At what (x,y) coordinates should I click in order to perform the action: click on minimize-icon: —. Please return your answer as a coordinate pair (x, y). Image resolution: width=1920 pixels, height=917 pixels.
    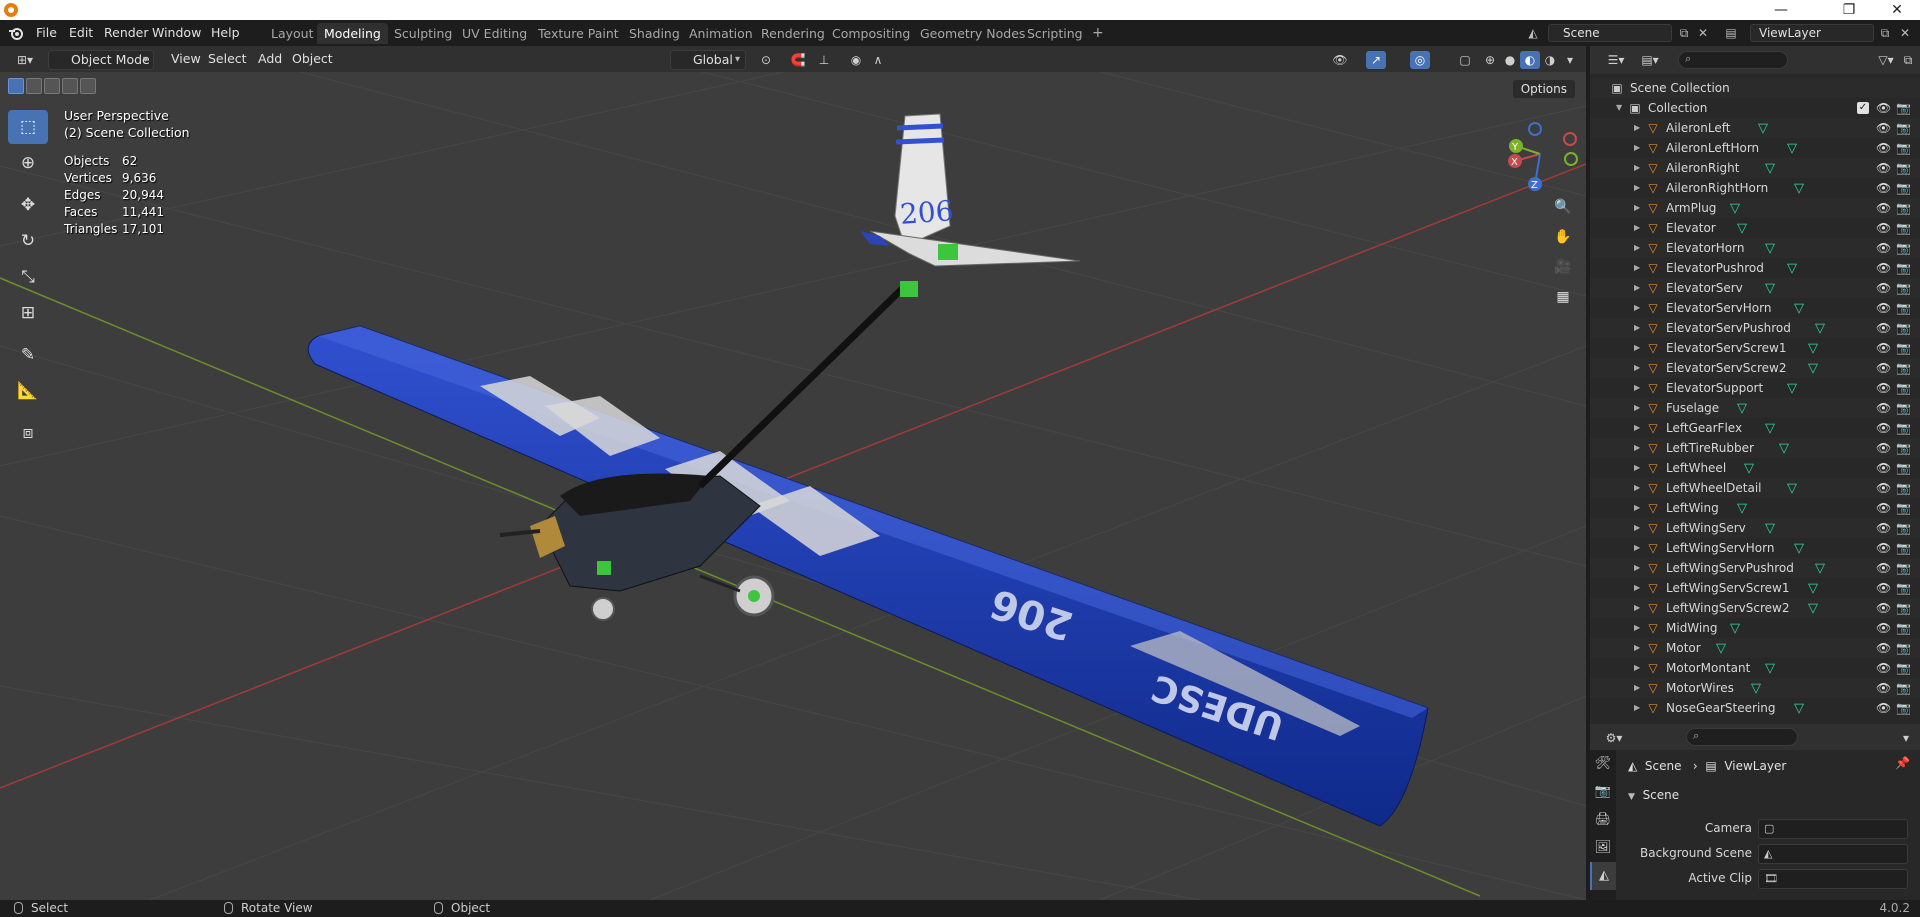
    Looking at the image, I should click on (1781, 10).